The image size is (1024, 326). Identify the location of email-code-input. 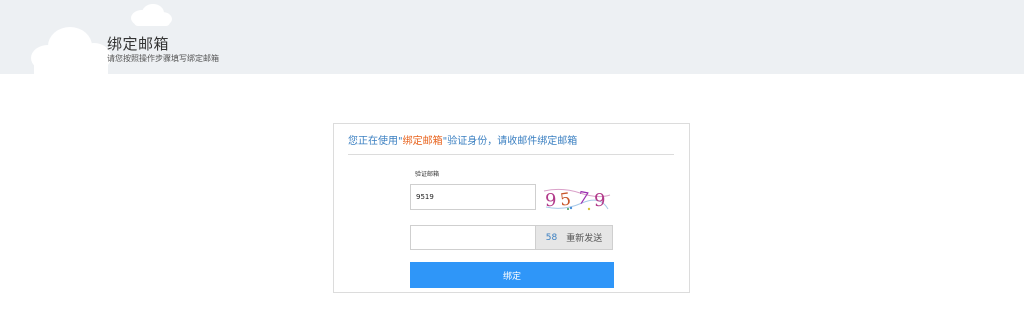
(473, 237).